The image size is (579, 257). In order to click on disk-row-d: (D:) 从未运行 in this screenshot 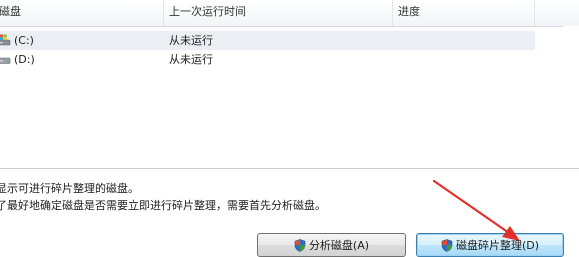, I will do `click(267, 59)`.